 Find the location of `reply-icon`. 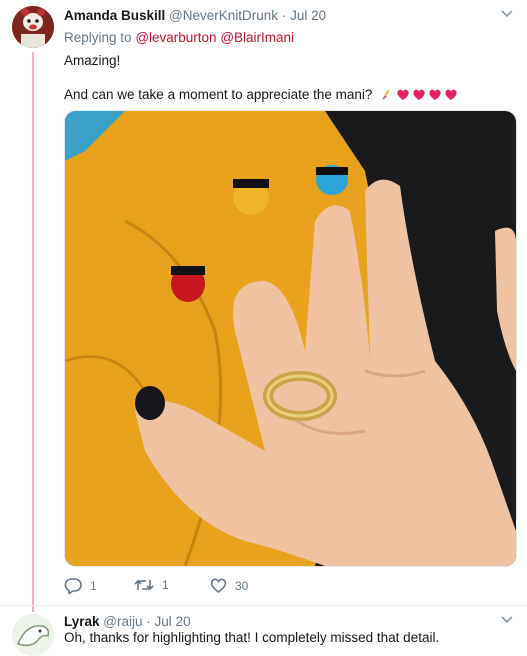

reply-icon is located at coordinates (73, 586).